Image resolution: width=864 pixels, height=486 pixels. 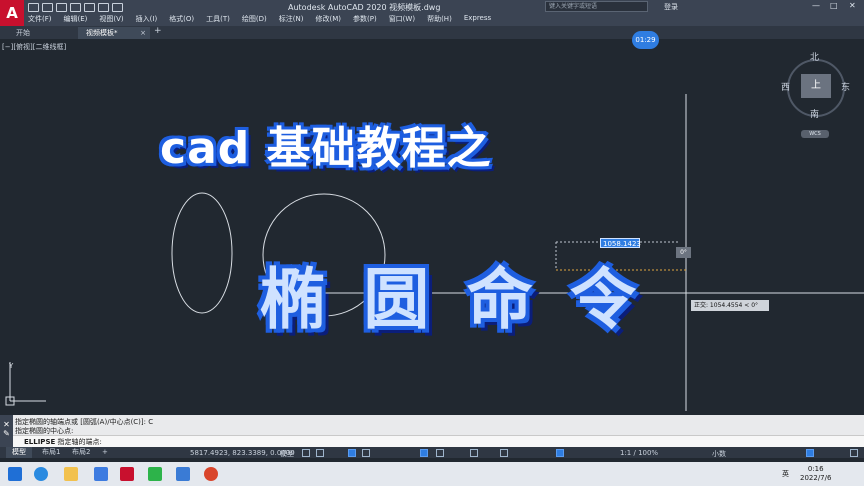 What do you see at coordinates (560, 453) in the screenshot?
I see `annotation-icon` at bounding box center [560, 453].